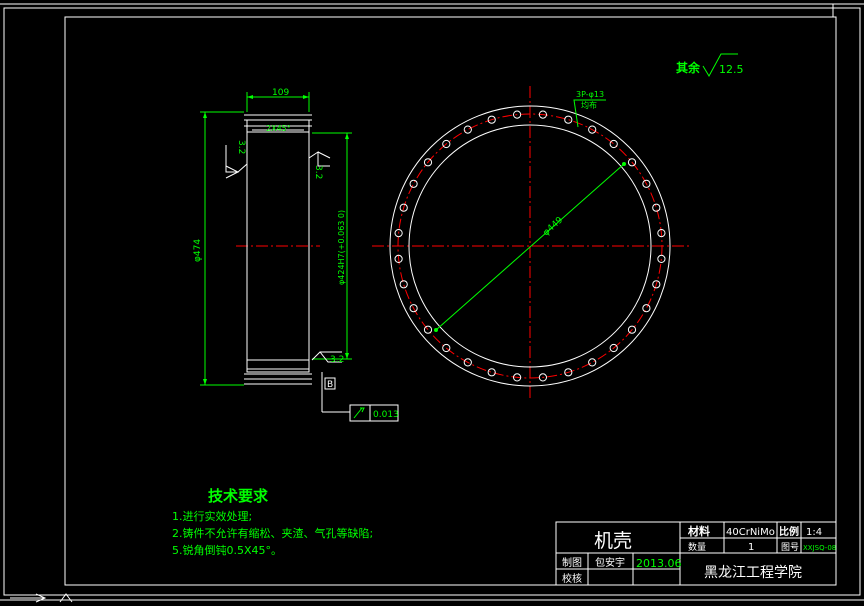  Describe the element at coordinates (572, 562) in the screenshot. I see `drawn-by-label: 制图` at that location.